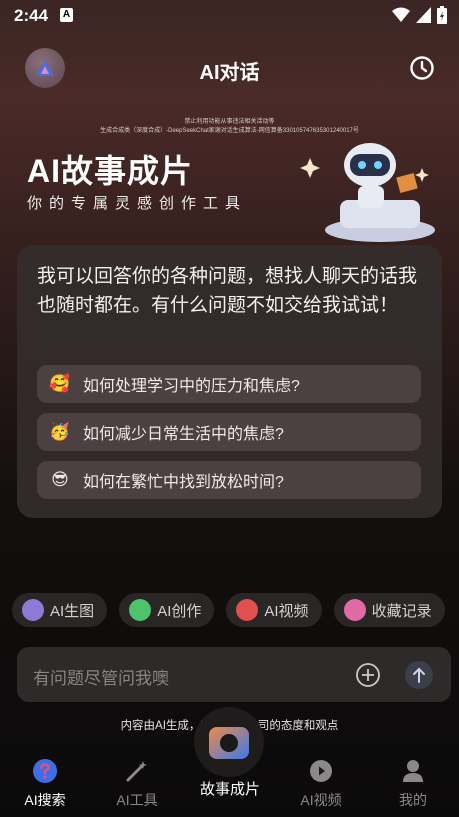 Image resolution: width=459 pixels, height=817 pixels. Describe the element at coordinates (45, 784) in the screenshot. I see `nav-ai-search: AI搜索` at that location.